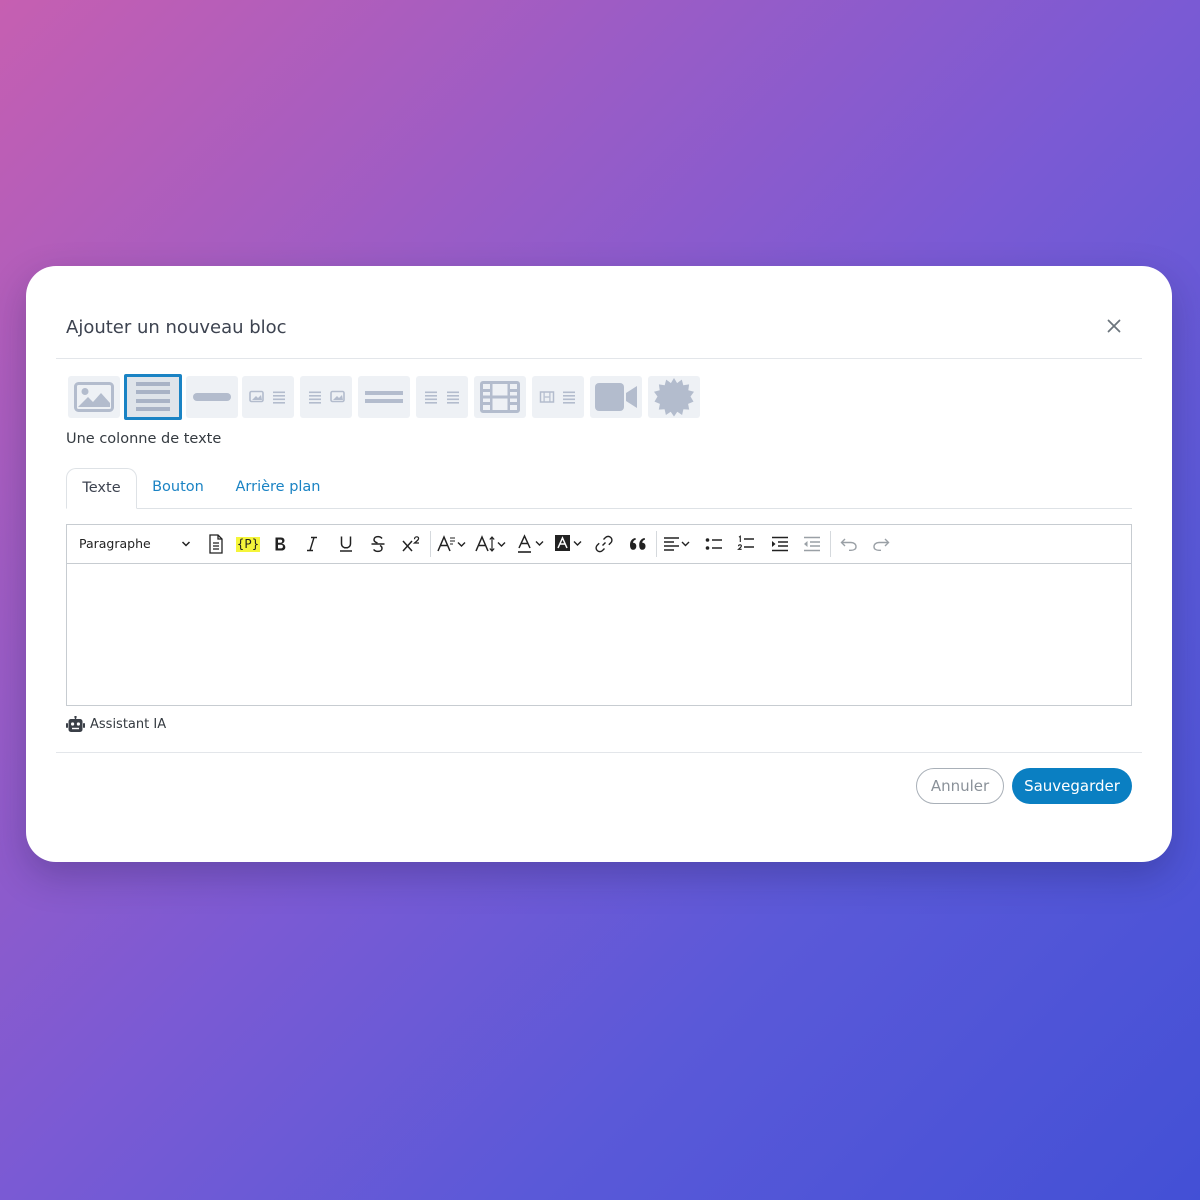  I want to click on badge-icon, so click(674, 397).